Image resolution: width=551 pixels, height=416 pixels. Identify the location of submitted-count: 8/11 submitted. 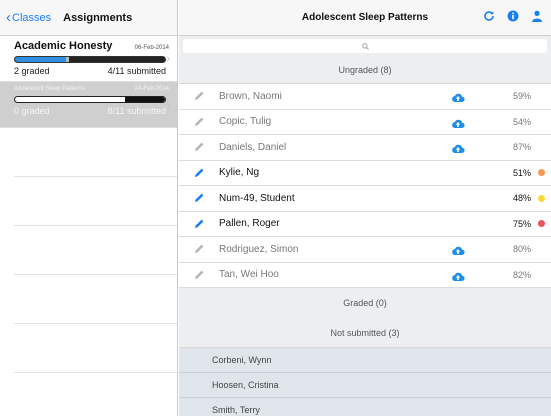
(136, 111).